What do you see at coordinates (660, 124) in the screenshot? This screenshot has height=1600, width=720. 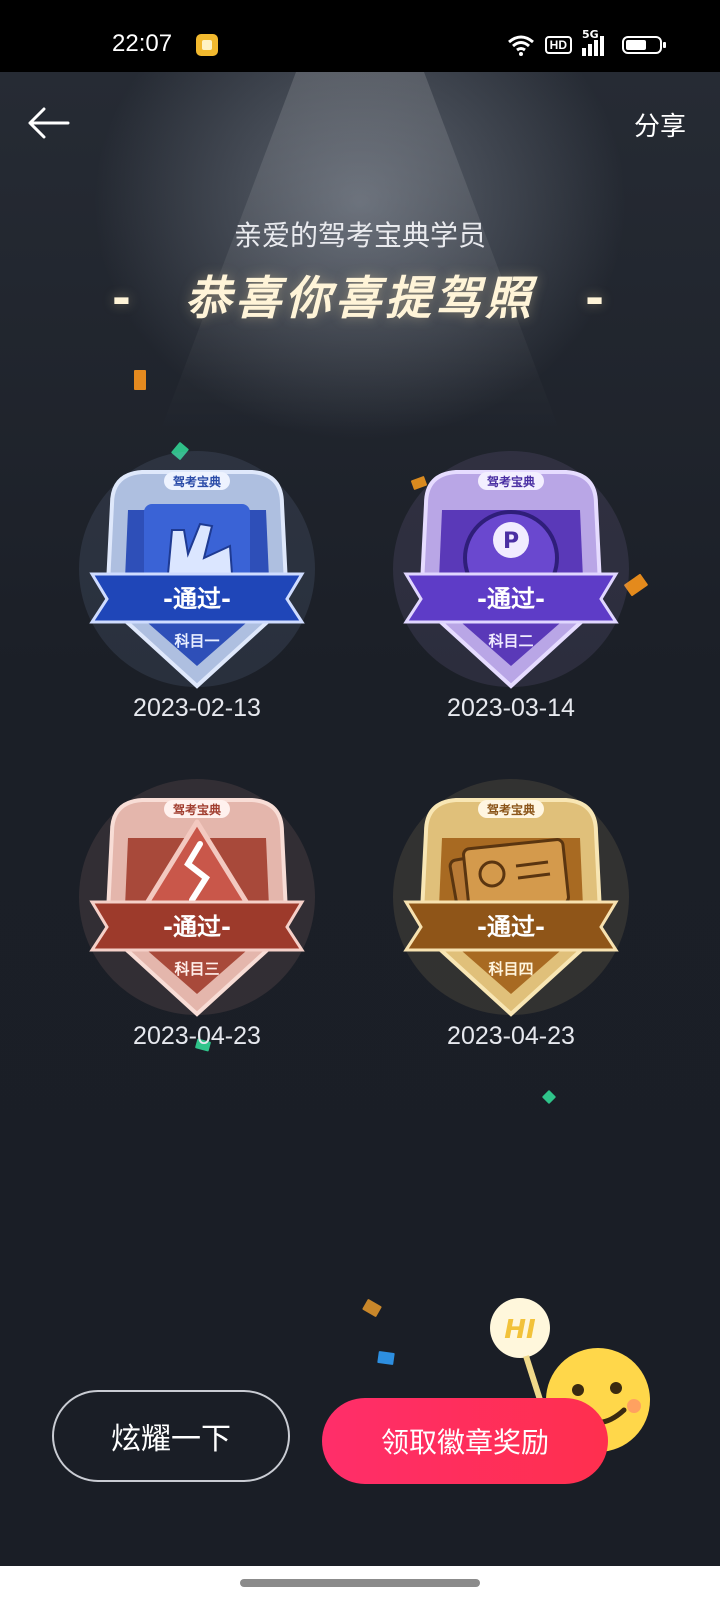 I see `share-button: 分享` at bounding box center [660, 124].